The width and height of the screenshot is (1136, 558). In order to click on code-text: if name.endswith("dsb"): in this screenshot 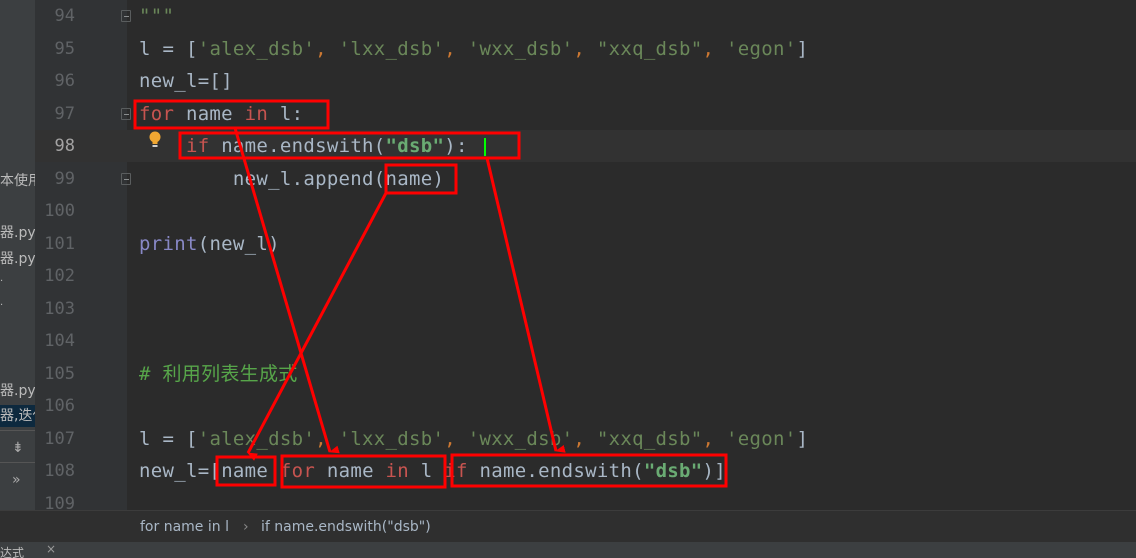, I will do `click(303, 146)`.